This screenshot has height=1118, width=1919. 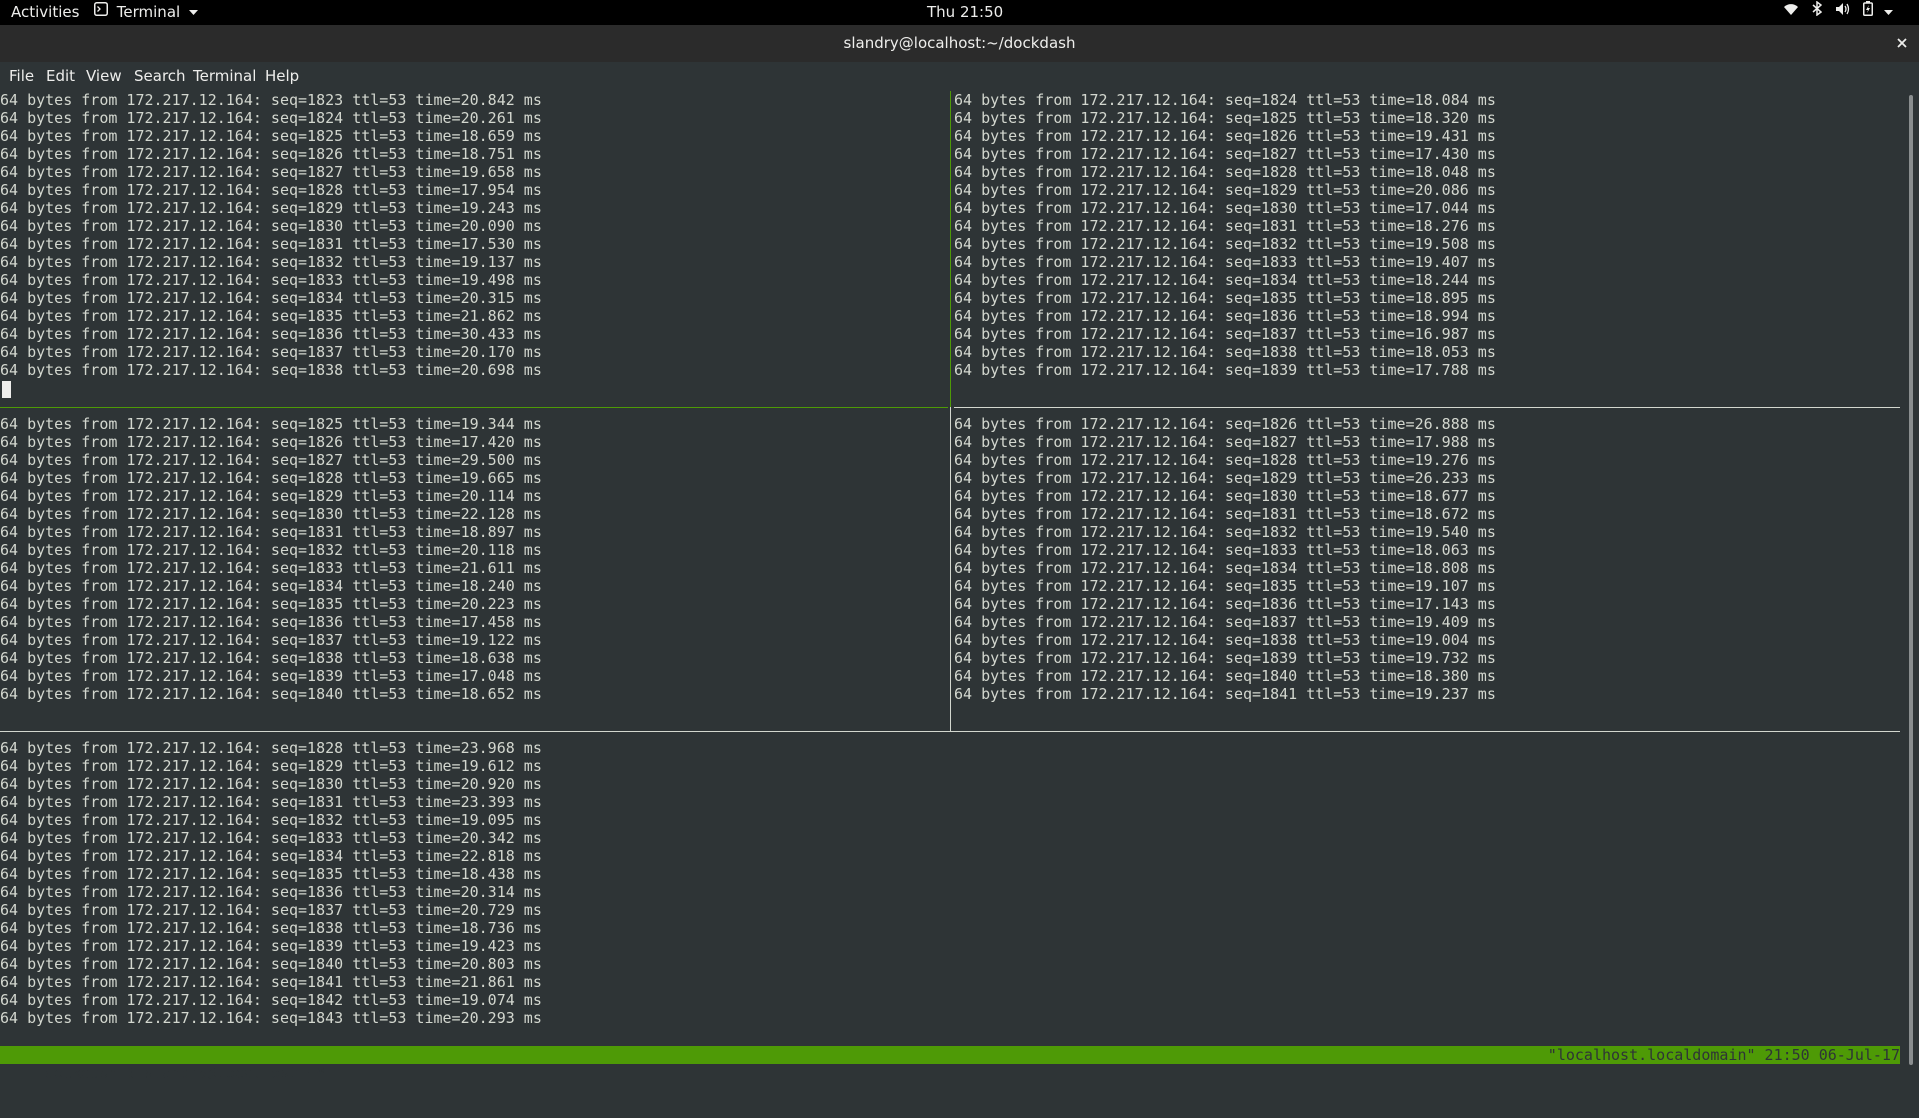 What do you see at coordinates (282, 76) in the screenshot?
I see `menu-help: Help` at bounding box center [282, 76].